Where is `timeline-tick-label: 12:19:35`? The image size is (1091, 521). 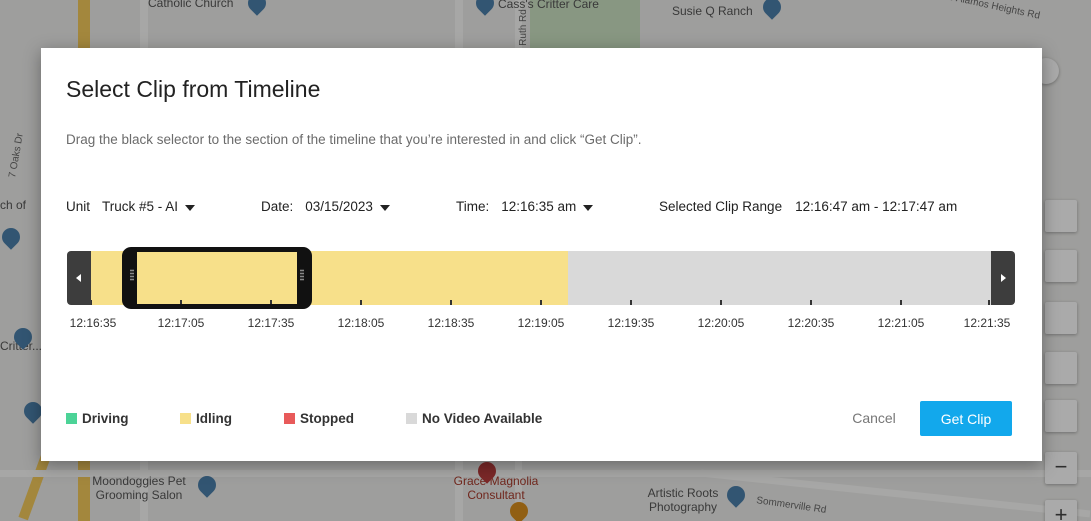
timeline-tick-label: 12:19:35 is located at coordinates (631, 323).